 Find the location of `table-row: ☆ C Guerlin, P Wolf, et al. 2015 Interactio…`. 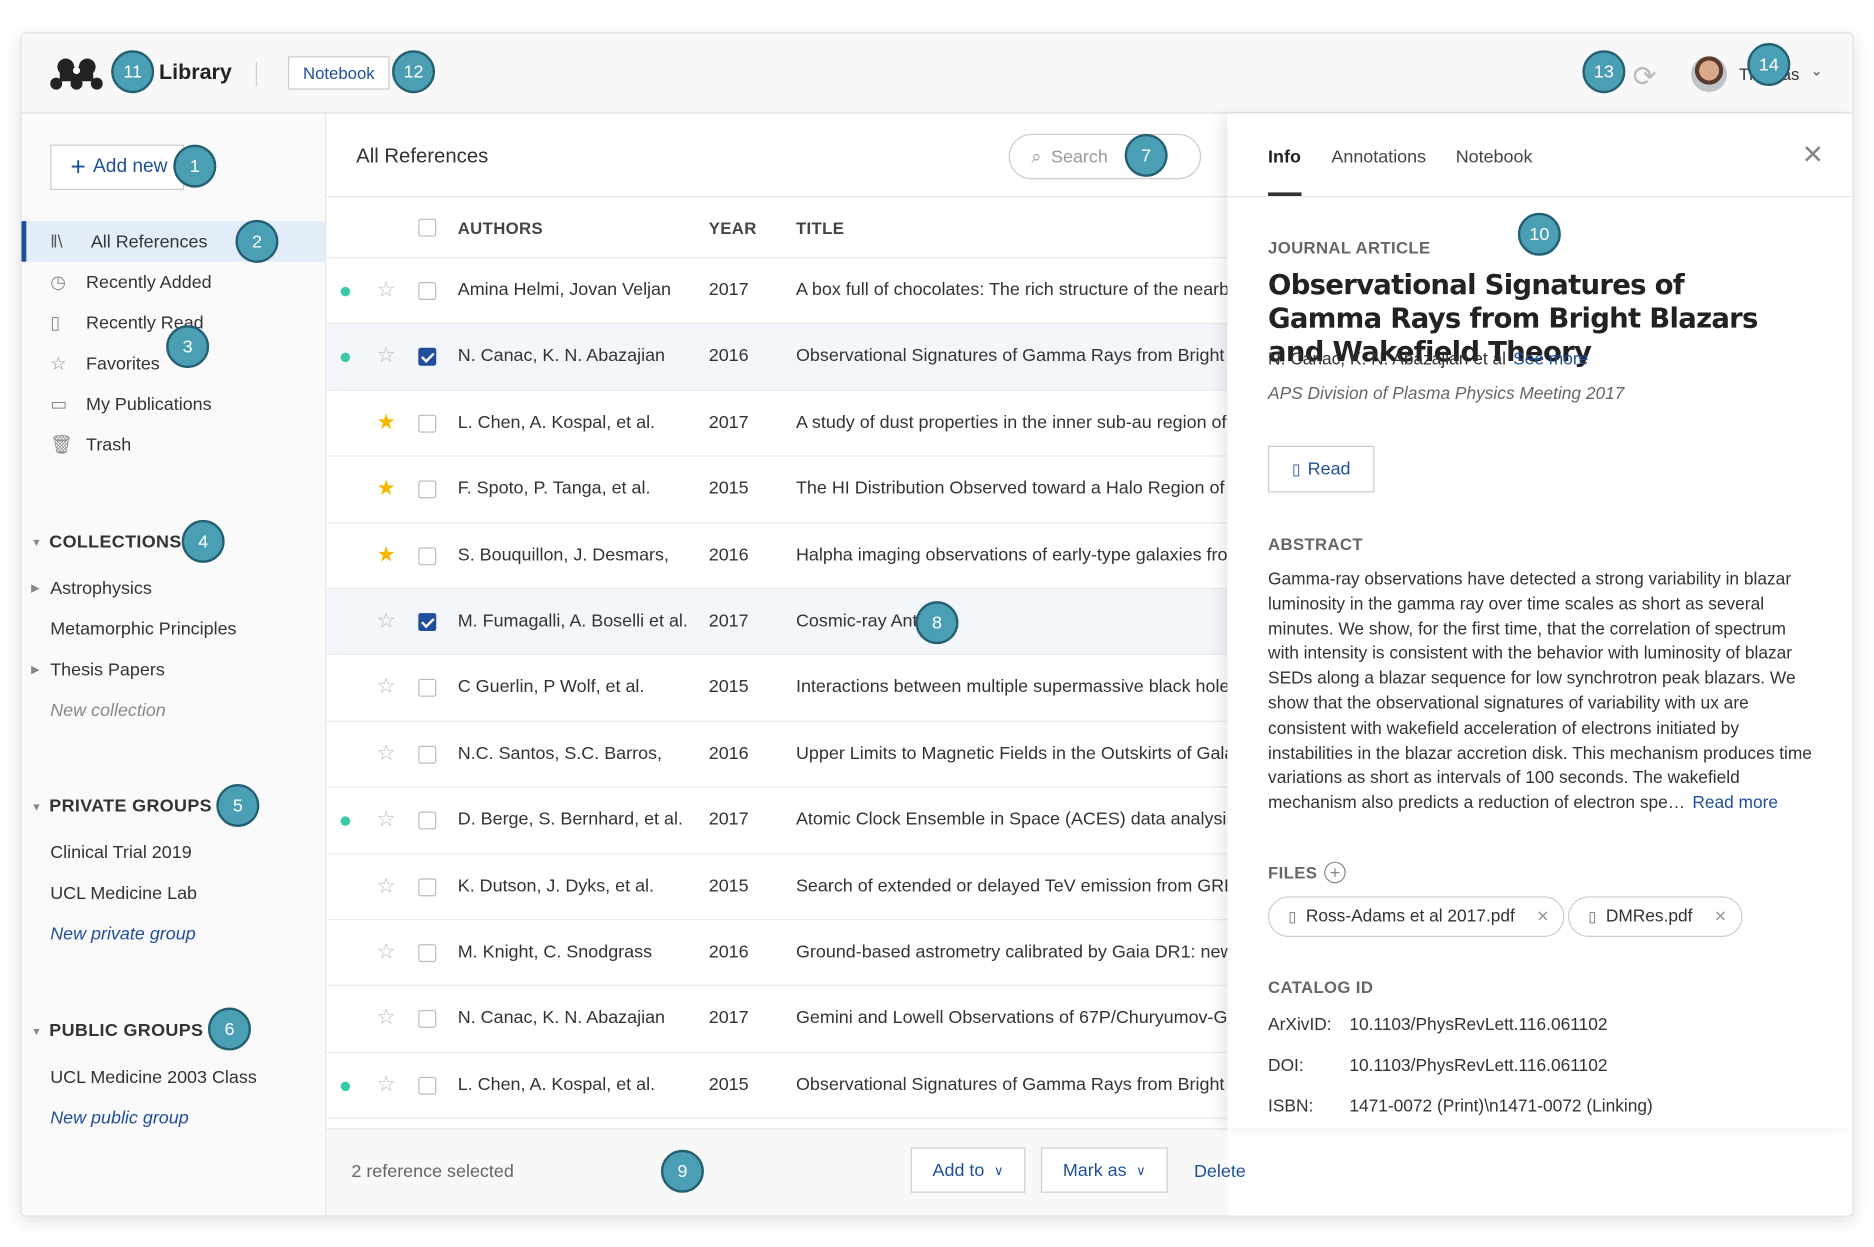

table-row: ☆ C Guerlin, P Wolf, et al. 2015 Interactio… is located at coordinates (777, 688).